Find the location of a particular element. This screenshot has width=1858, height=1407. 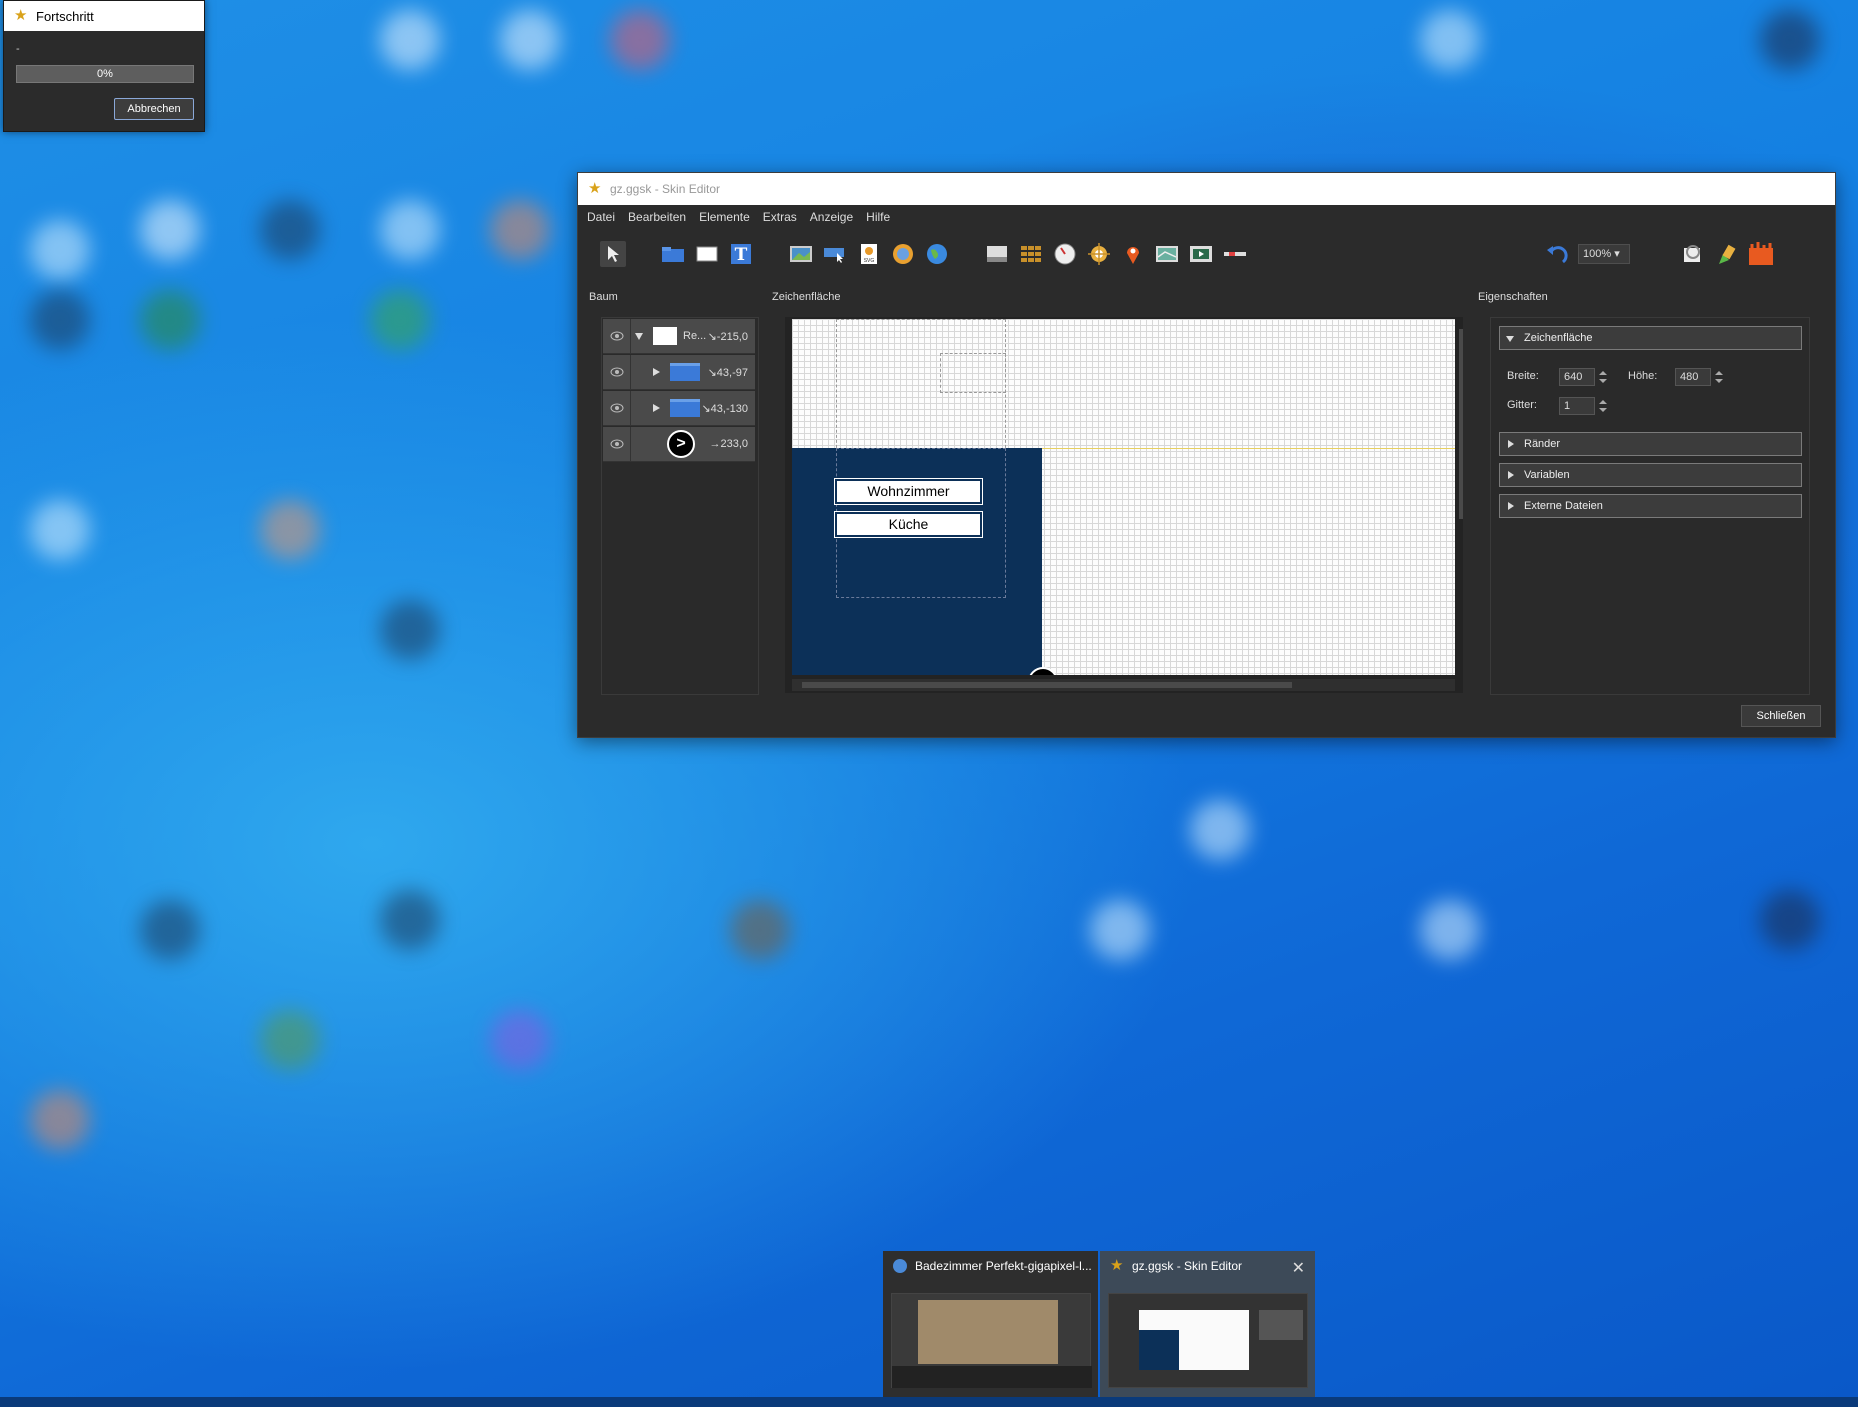

button-tool-icon is located at coordinates (835, 254).